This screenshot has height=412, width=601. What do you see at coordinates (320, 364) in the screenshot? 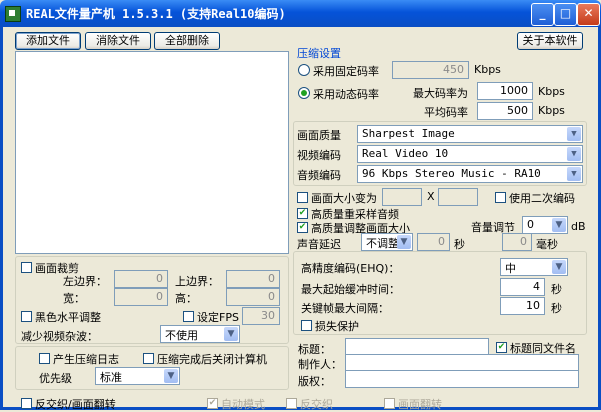
I see `meta-author-label: 制作人：` at bounding box center [320, 364].